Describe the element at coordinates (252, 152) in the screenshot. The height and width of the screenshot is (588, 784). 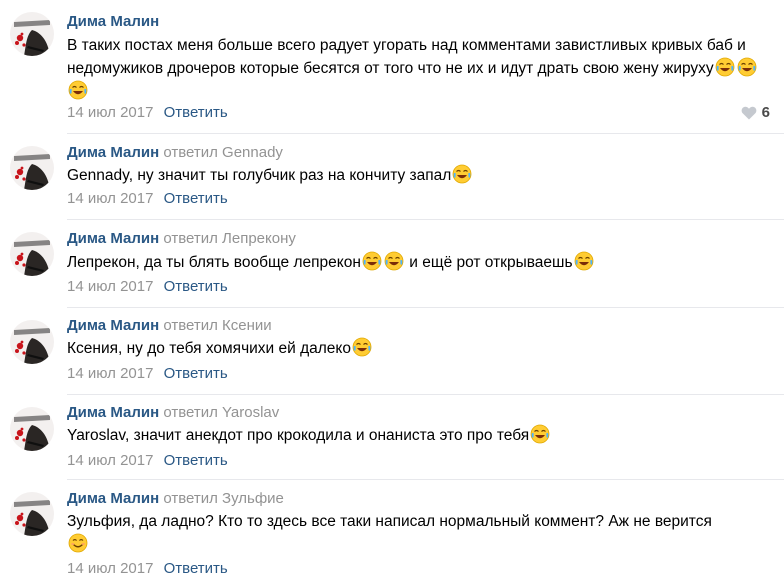
I see `reply-to-link: Gennady` at that location.